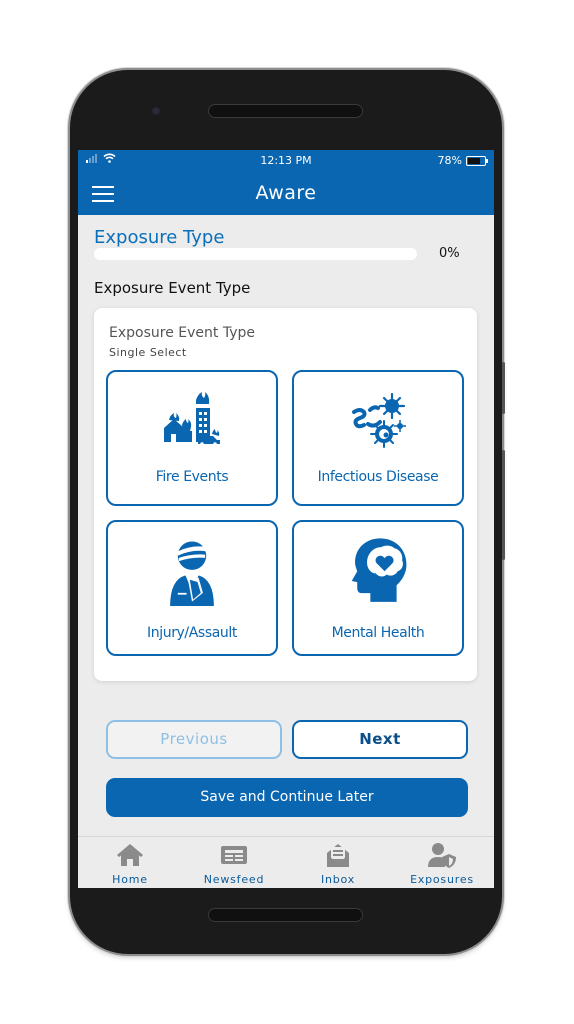 This screenshot has width=574, height=1024. I want to click on option-mental-health: Mental Health, so click(378, 588).